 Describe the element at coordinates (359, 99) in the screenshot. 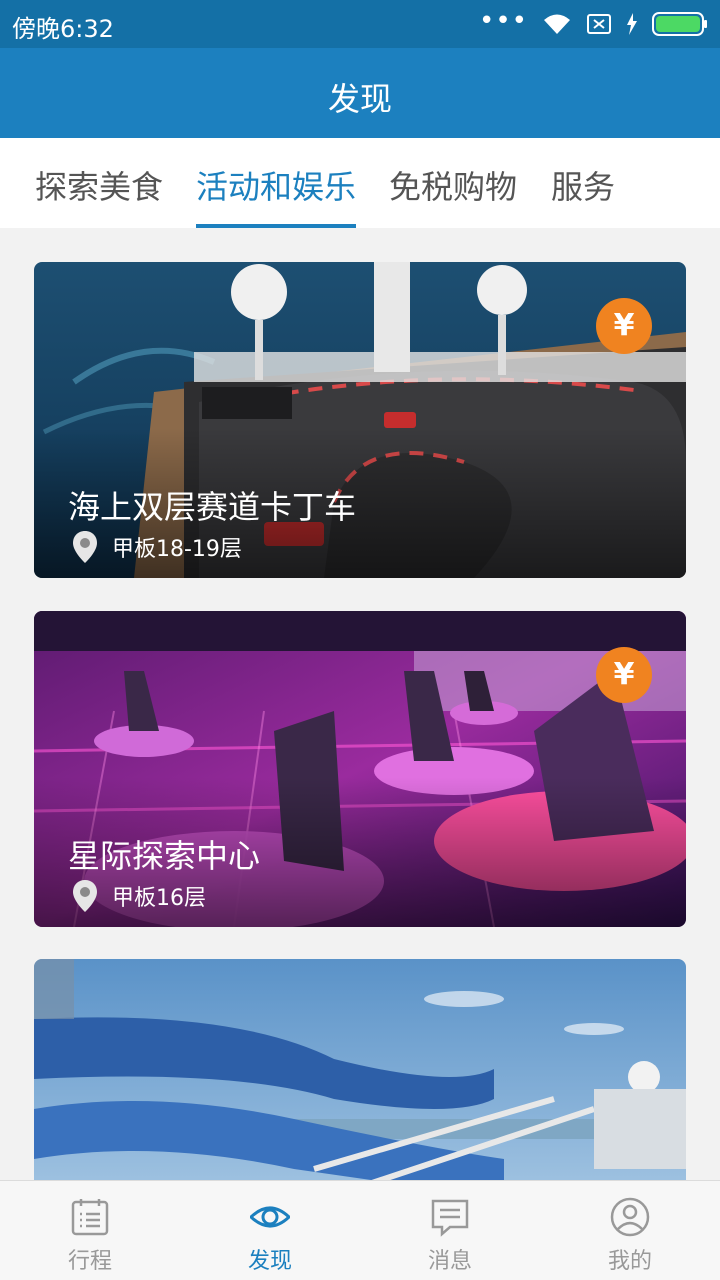

I see `page-title: 发现` at that location.